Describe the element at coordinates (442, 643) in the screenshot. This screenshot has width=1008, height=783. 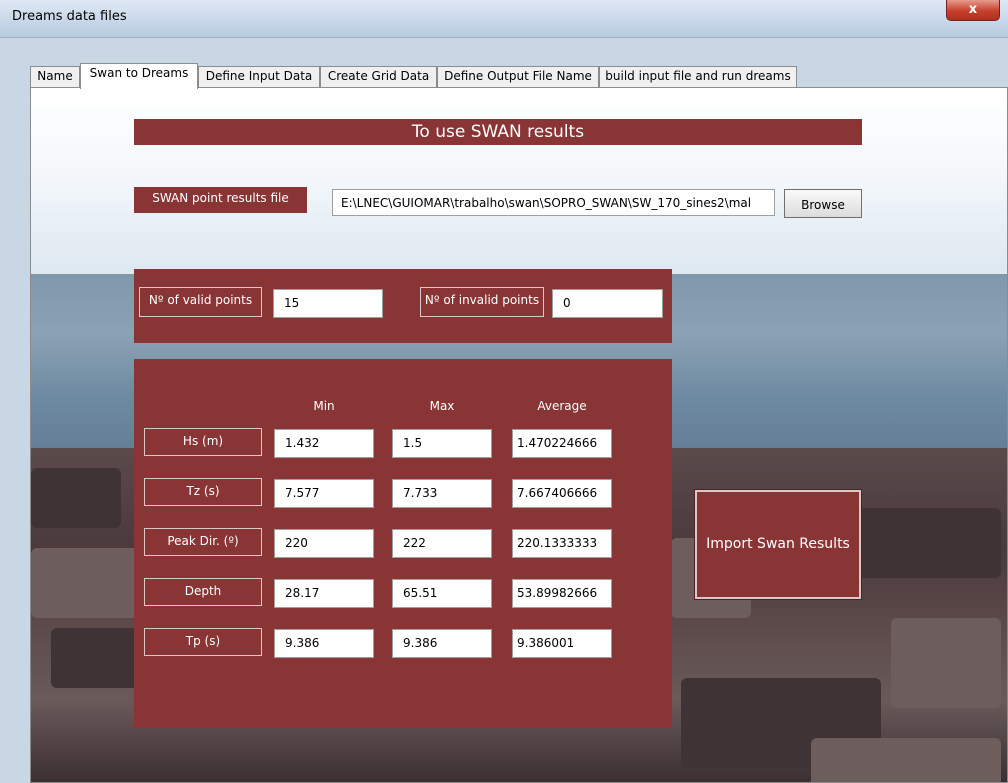
I see `tp-max-input: 9.386` at that location.